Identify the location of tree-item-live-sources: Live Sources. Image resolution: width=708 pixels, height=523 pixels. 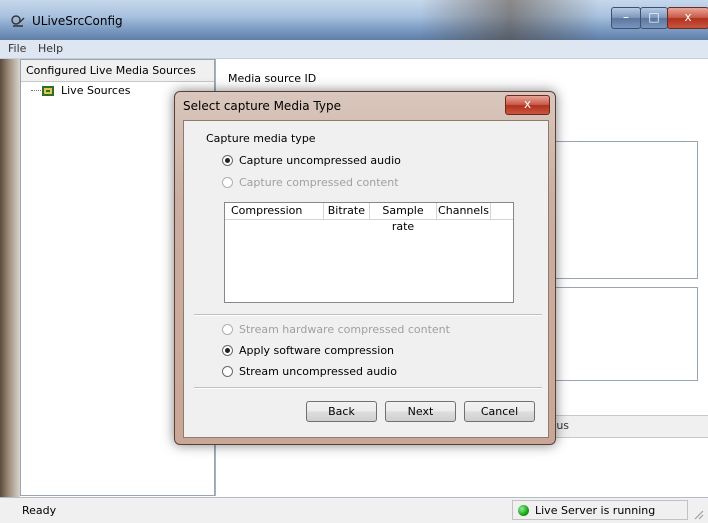
(95, 90).